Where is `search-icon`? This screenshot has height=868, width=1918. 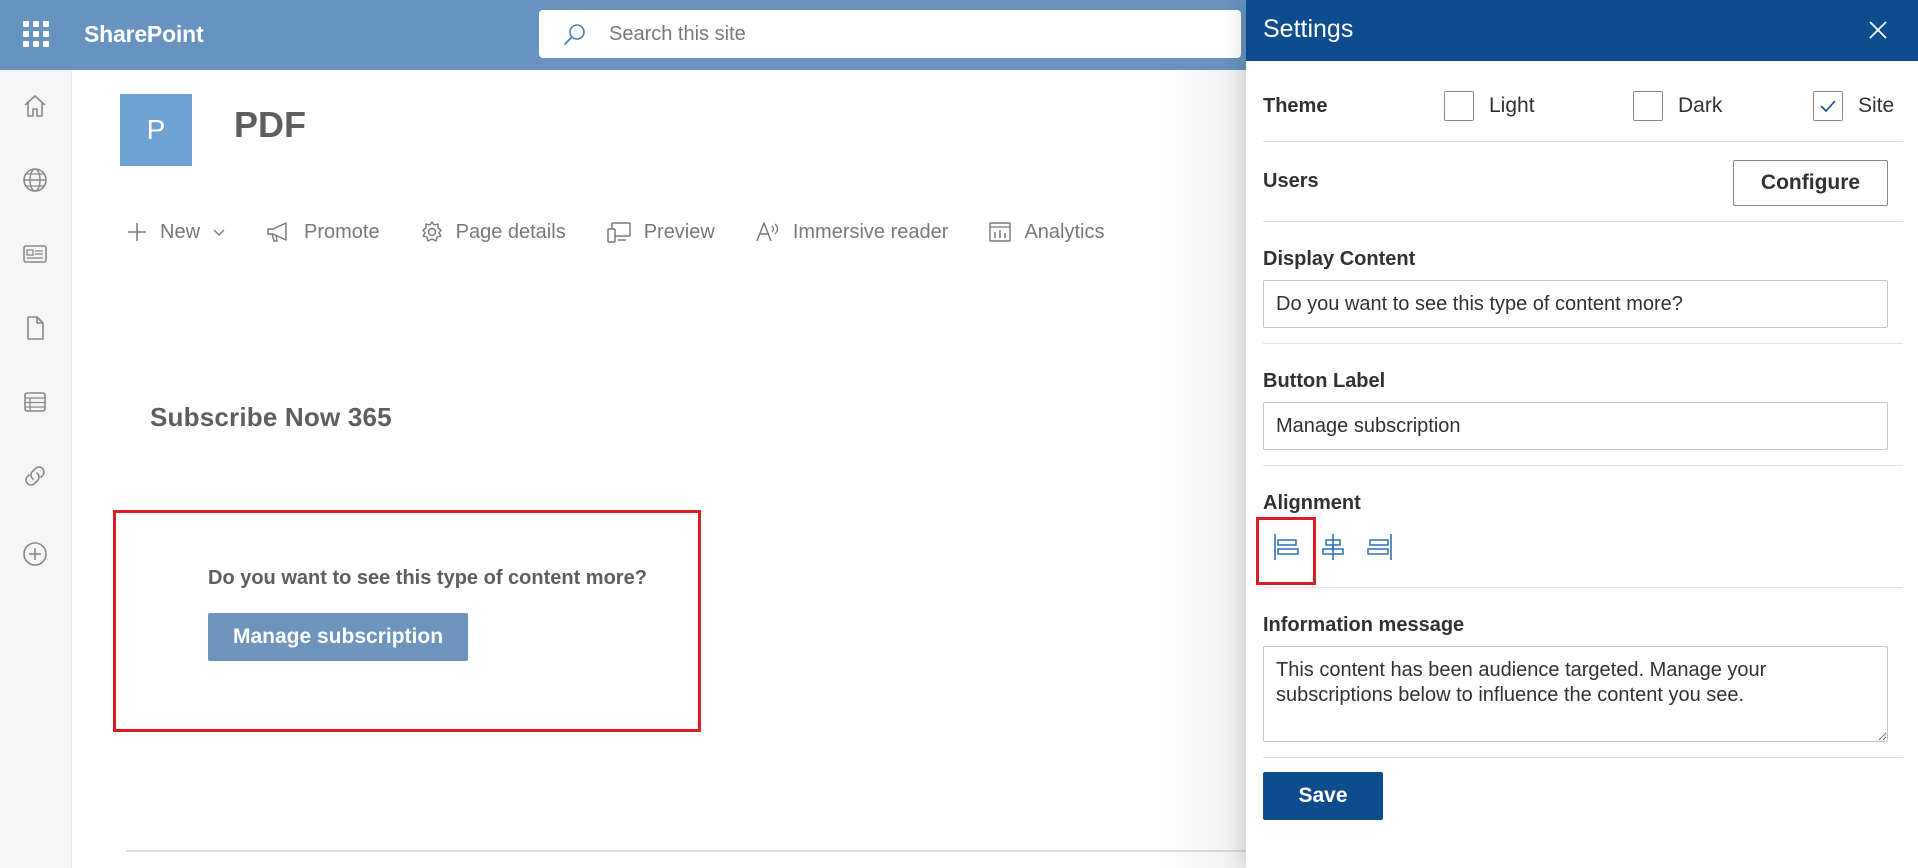
search-icon is located at coordinates (574, 34).